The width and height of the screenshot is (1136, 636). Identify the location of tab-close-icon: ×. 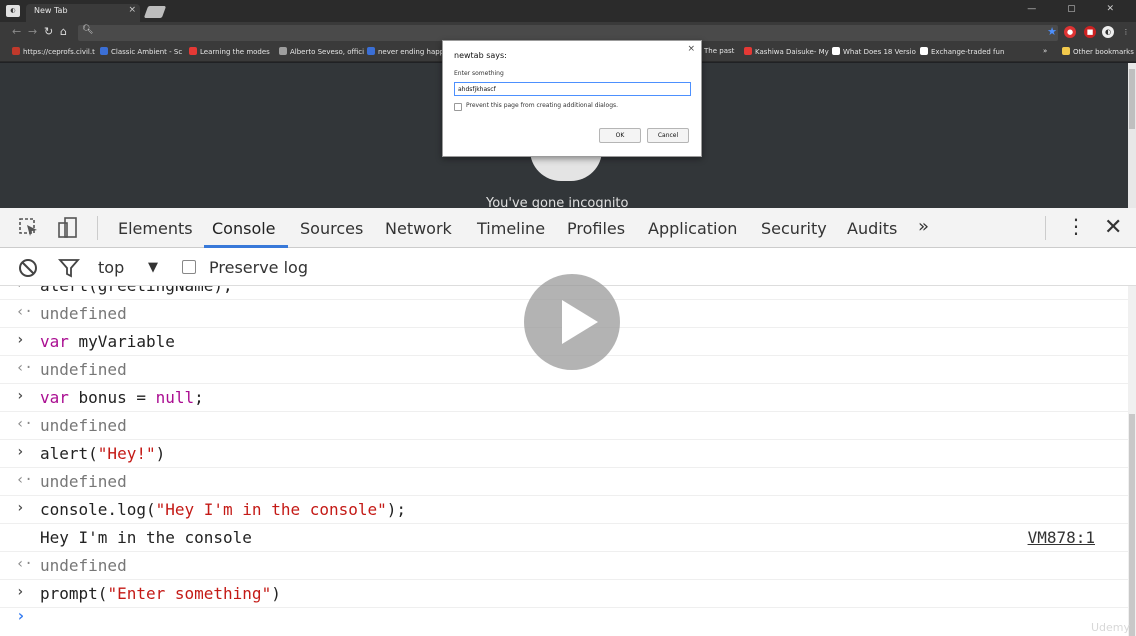
(132, 10).